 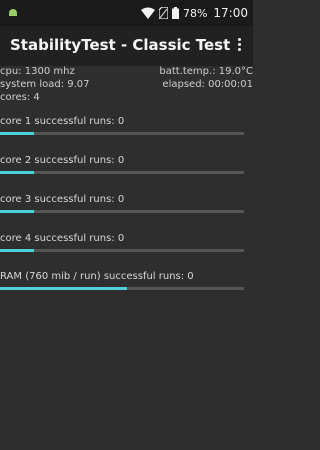 I want to click on test-label: core 4 successful runs: 0, so click(x=62, y=238).